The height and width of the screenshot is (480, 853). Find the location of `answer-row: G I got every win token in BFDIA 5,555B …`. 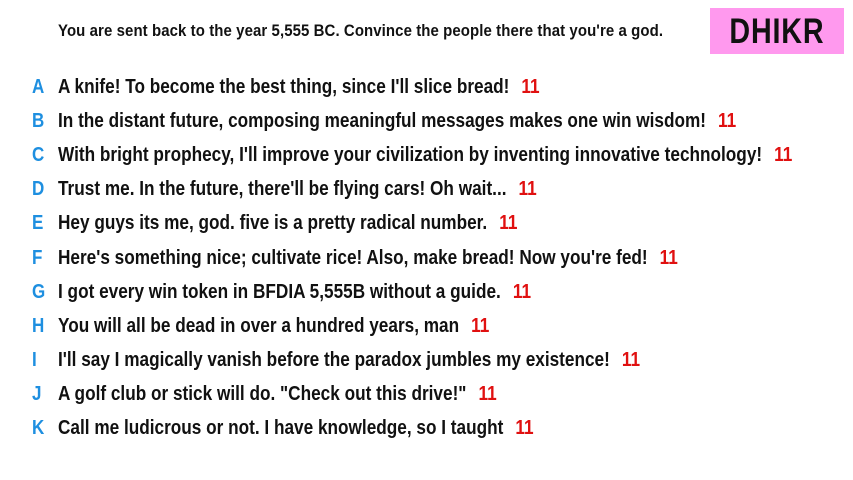

answer-row: G I got every win token in BFDIA 5,555B … is located at coordinates (426, 292).